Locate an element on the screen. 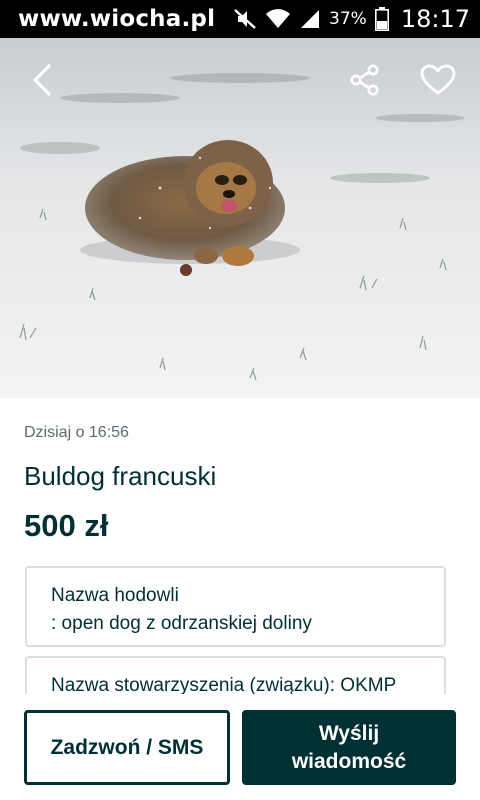 Image resolution: width=480 pixels, height=800 pixels. heart-outline-icon is located at coordinates (438, 79).